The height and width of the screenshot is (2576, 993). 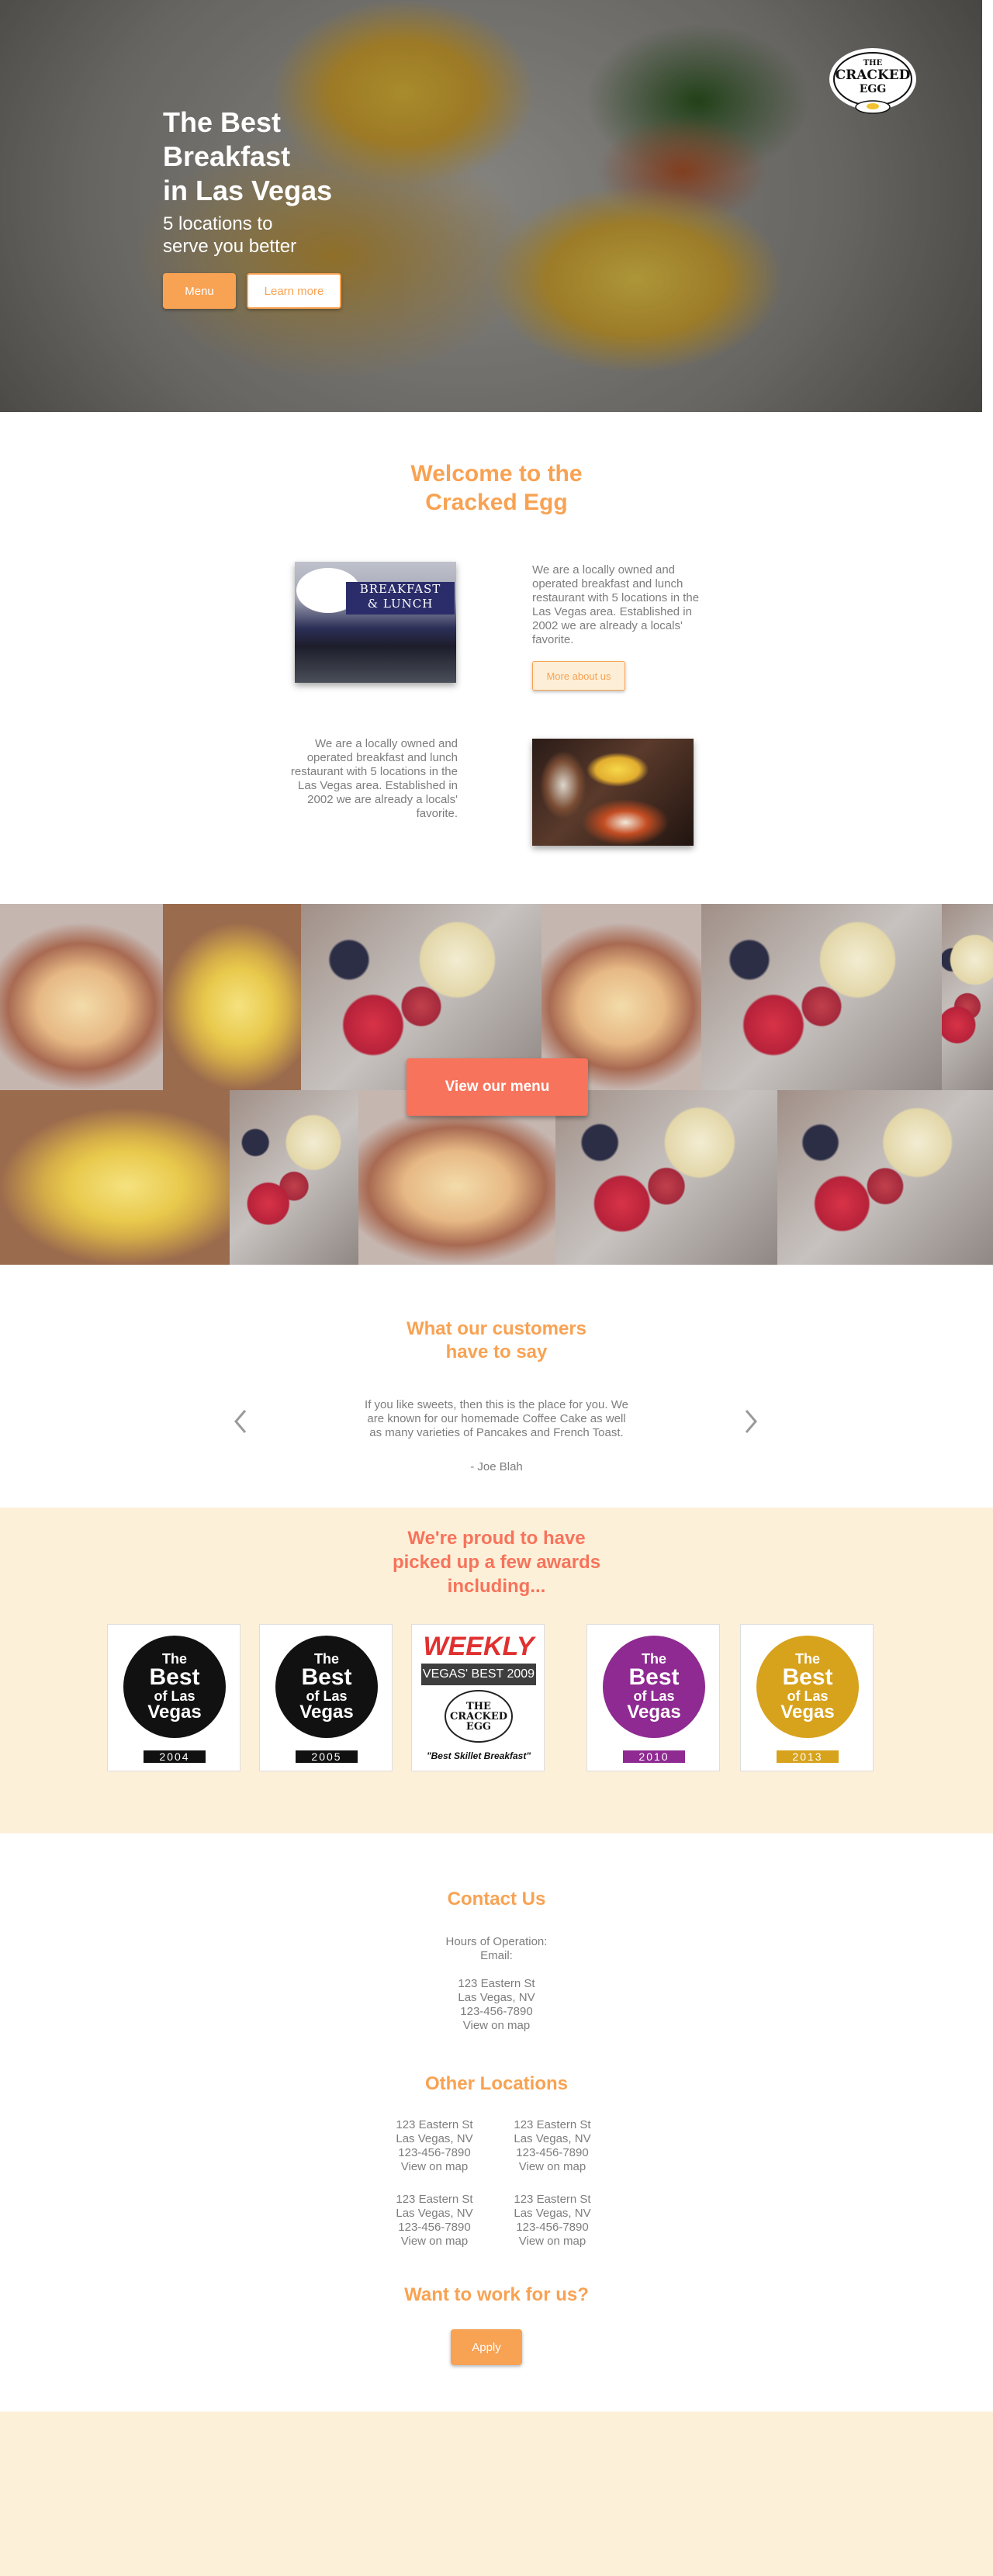 I want to click on award-badge-2013: The Best of Las Vegas 2013, so click(x=807, y=1697).